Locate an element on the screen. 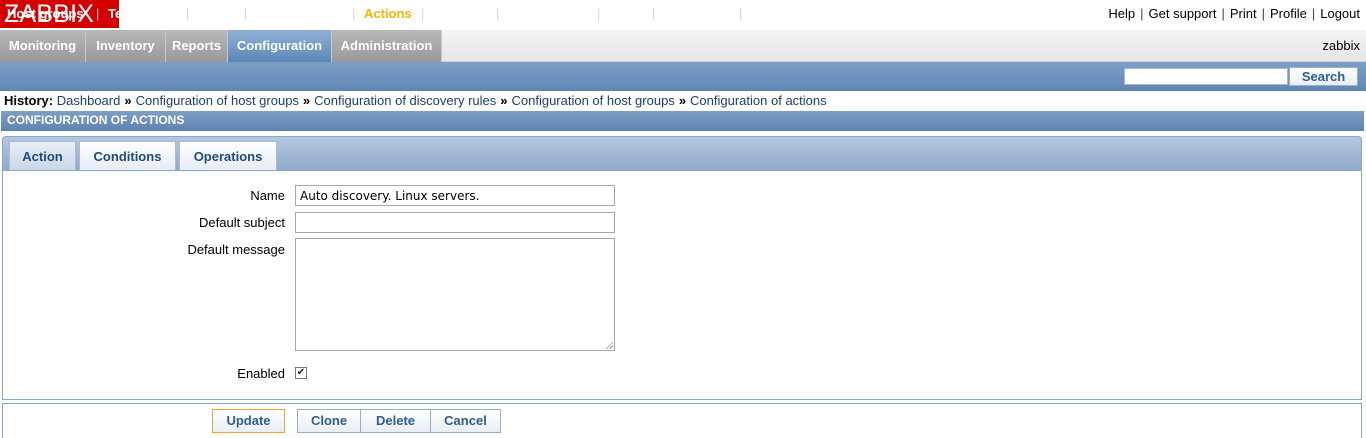 Image resolution: width=1366 pixels, height=438 pixels. update-button: Update is located at coordinates (248, 421).